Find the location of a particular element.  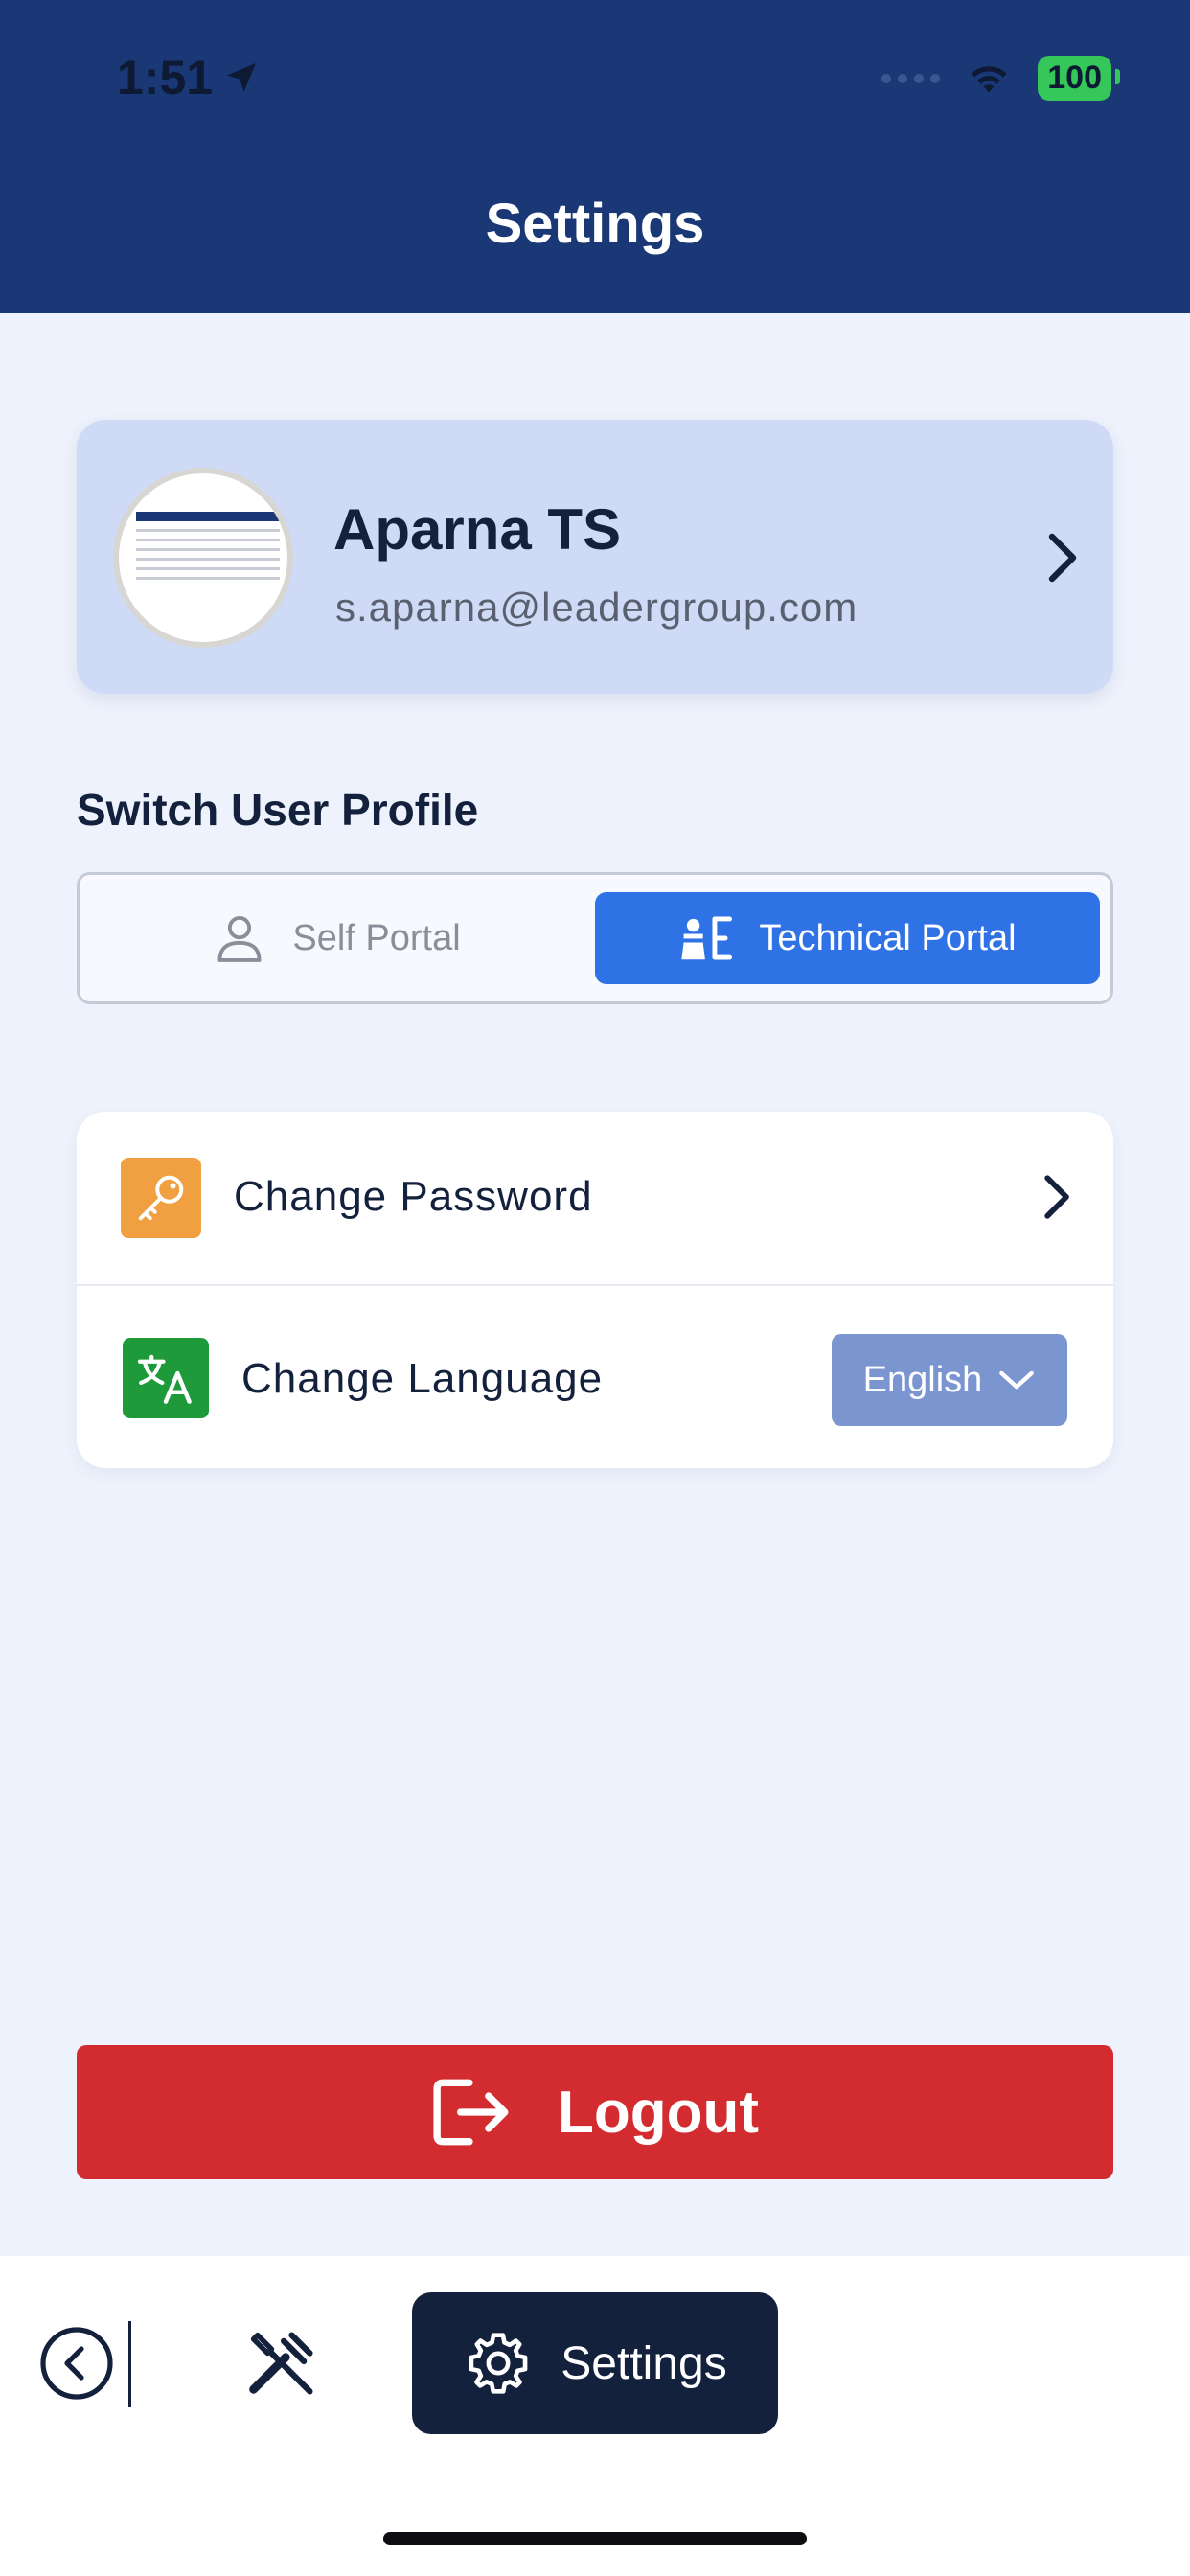

header-bar: 1:51 100 Settings is located at coordinates (595, 156).